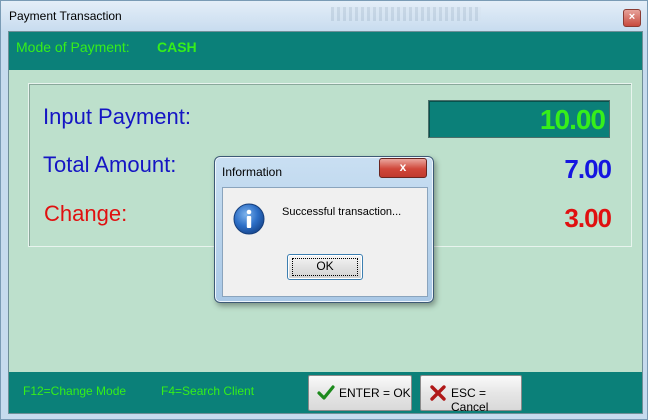 The height and width of the screenshot is (420, 648). Describe the element at coordinates (110, 164) in the screenshot. I see `total-amount-label: Total Amount:` at that location.